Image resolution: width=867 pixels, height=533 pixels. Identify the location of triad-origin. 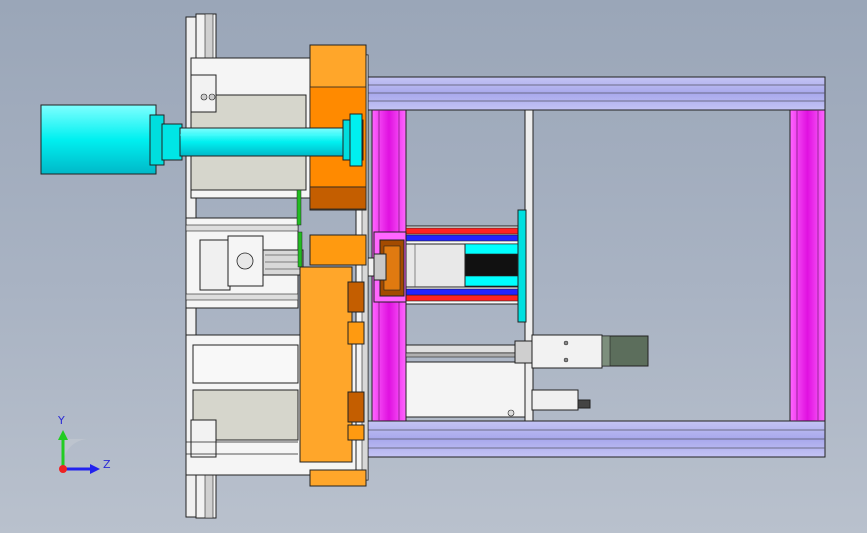
(63, 469).